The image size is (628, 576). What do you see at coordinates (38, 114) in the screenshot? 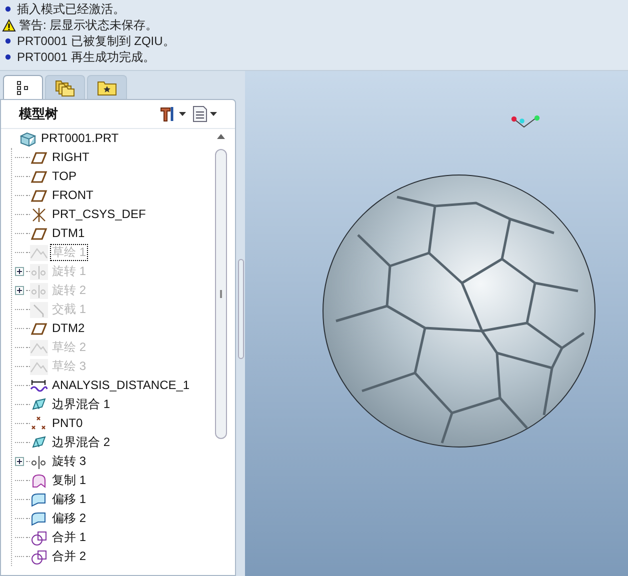
I see `panel-title: 模型树` at bounding box center [38, 114].